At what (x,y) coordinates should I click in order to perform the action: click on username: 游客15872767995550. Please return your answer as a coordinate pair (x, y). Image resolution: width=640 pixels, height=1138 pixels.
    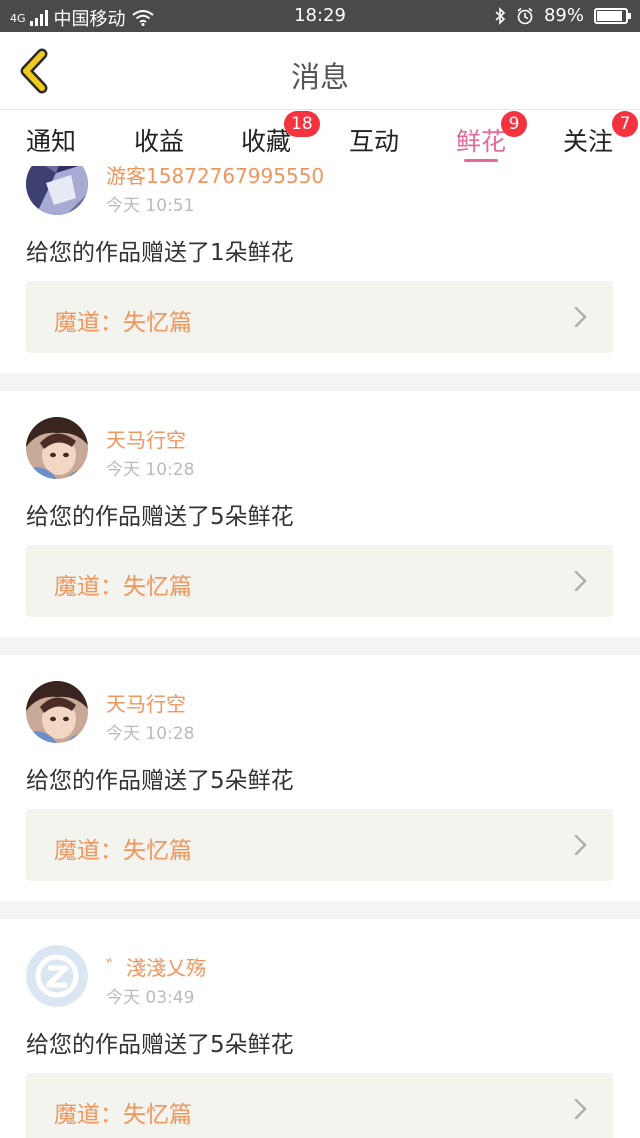
    Looking at the image, I should click on (215, 177).